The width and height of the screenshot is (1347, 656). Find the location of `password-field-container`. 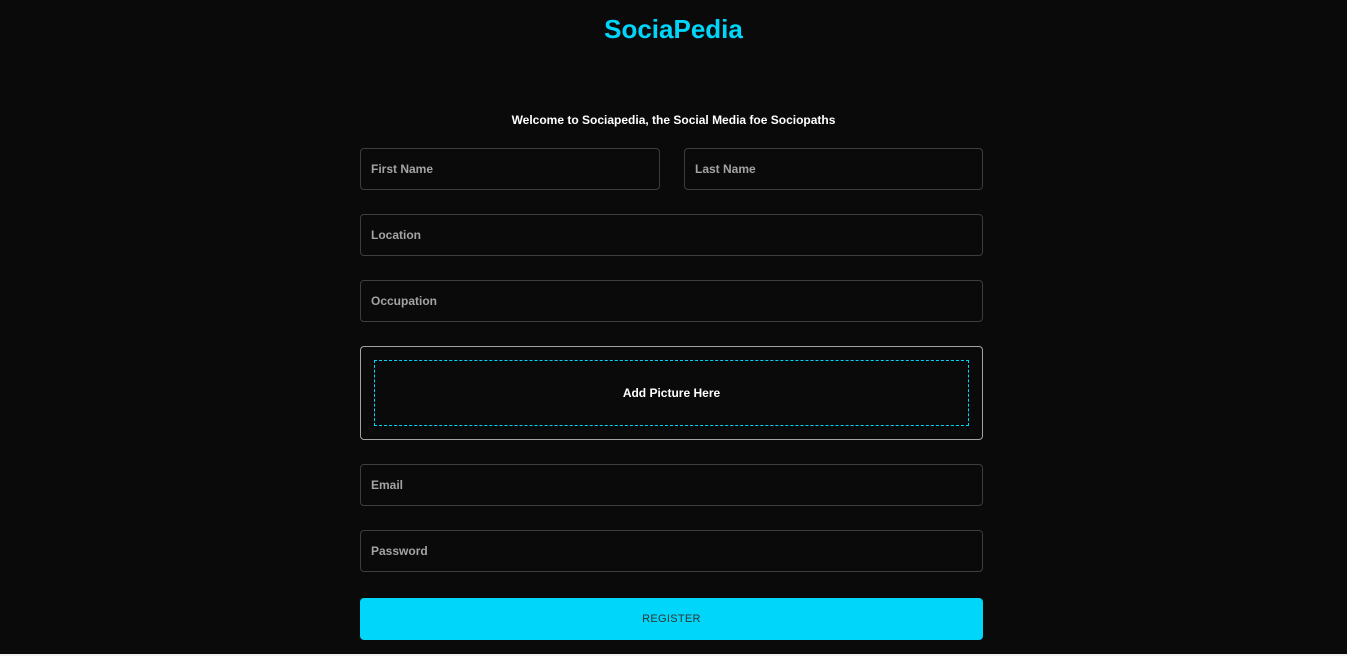

password-field-container is located at coordinates (671, 551).